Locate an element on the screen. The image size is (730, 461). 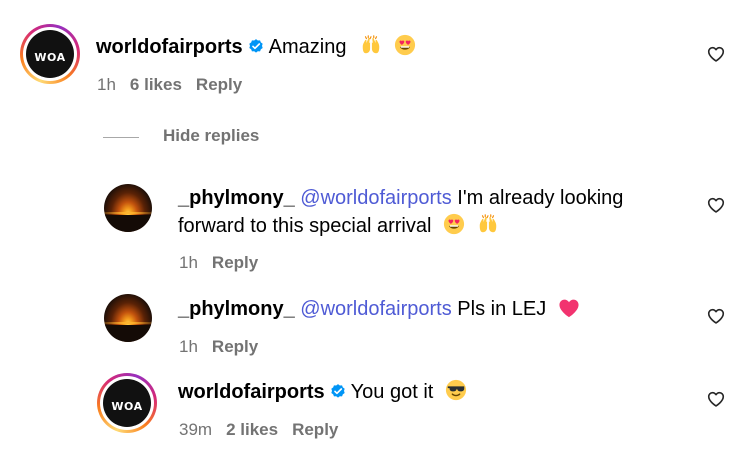
likes-count: 2 likes is located at coordinates (252, 429).